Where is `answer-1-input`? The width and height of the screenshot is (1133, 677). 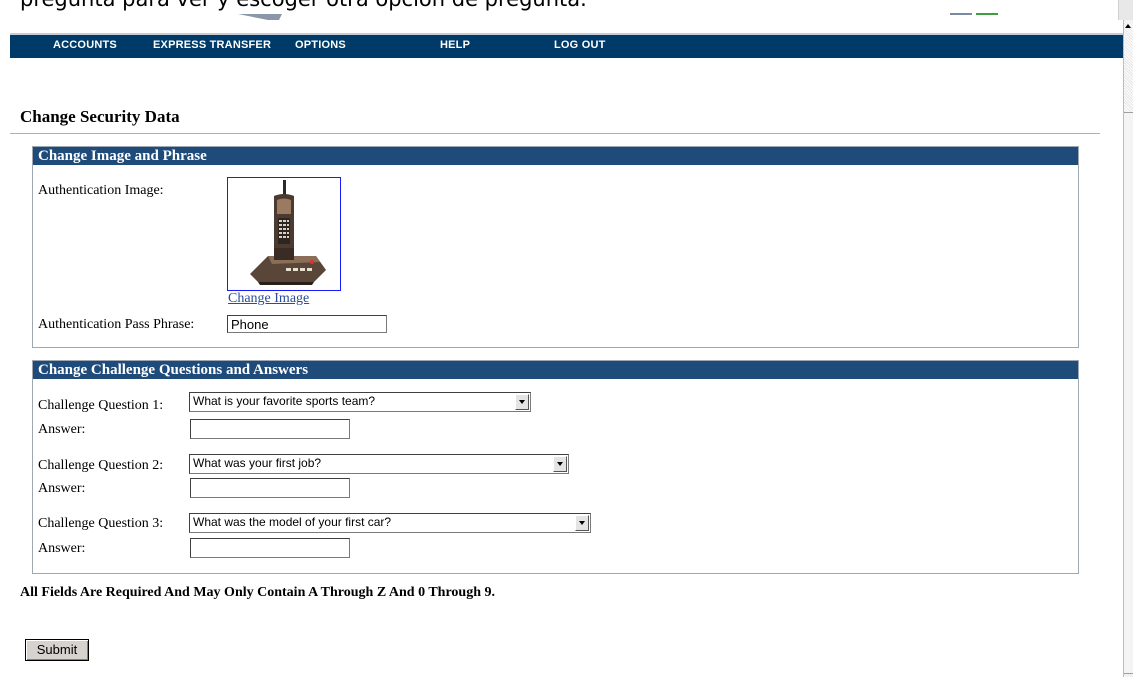 answer-1-input is located at coordinates (270, 429).